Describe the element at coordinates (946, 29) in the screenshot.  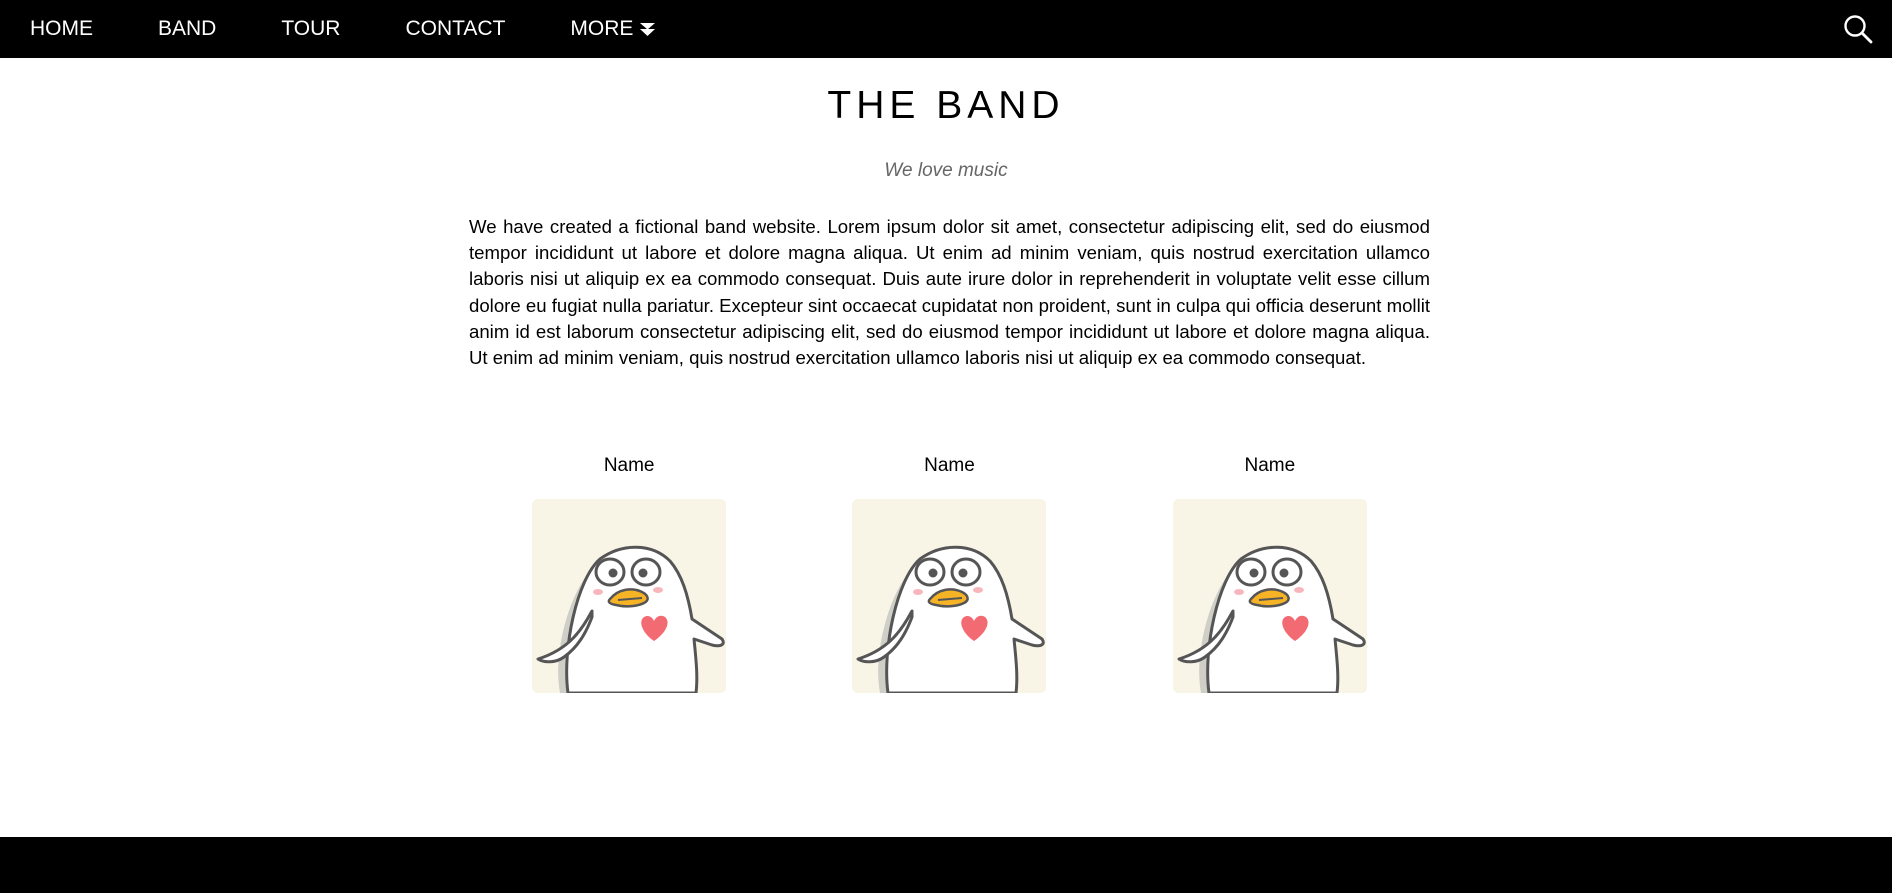
I see `top-navbar: HOME BAND TOUR CONTACT MORE` at that location.